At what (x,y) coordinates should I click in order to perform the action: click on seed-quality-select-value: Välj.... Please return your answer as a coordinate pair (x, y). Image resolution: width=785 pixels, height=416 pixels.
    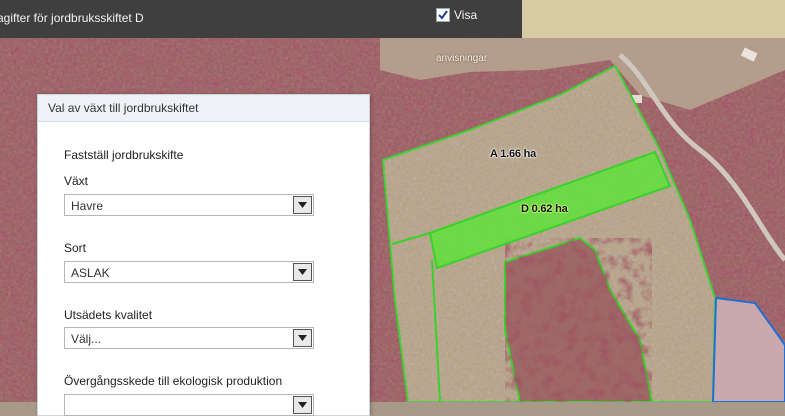
    Looking at the image, I should click on (86, 339).